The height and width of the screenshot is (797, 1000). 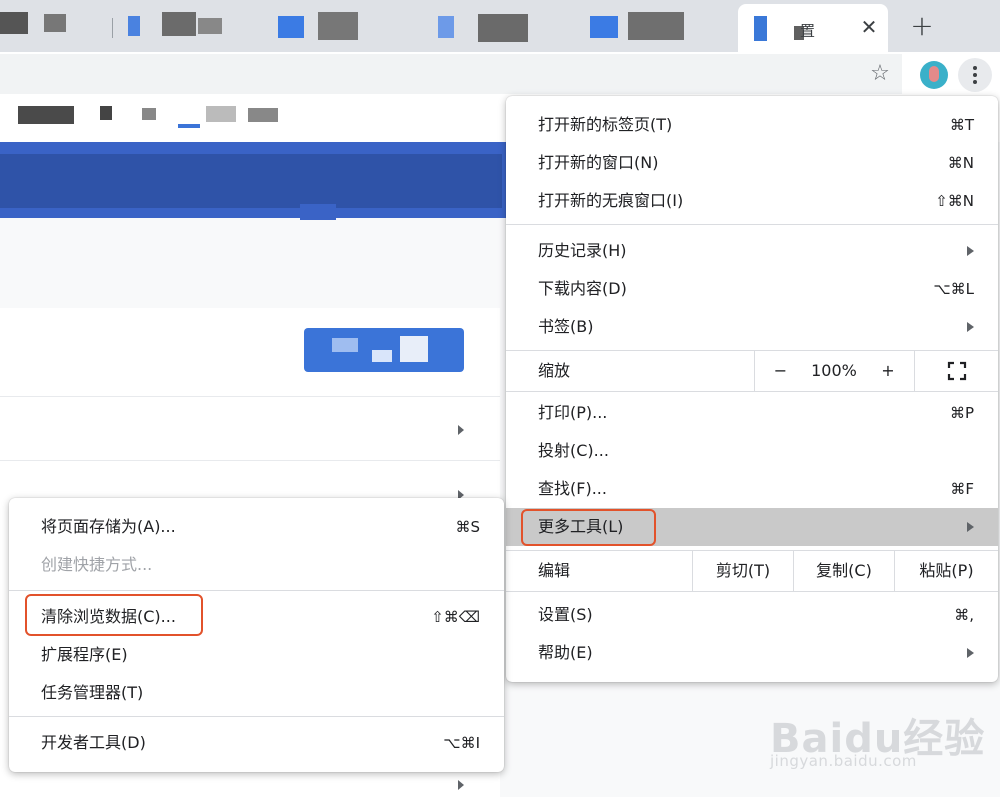 What do you see at coordinates (256, 655) in the screenshot?
I see `submenu-item-extensions: 扩展程序(E)` at bounding box center [256, 655].